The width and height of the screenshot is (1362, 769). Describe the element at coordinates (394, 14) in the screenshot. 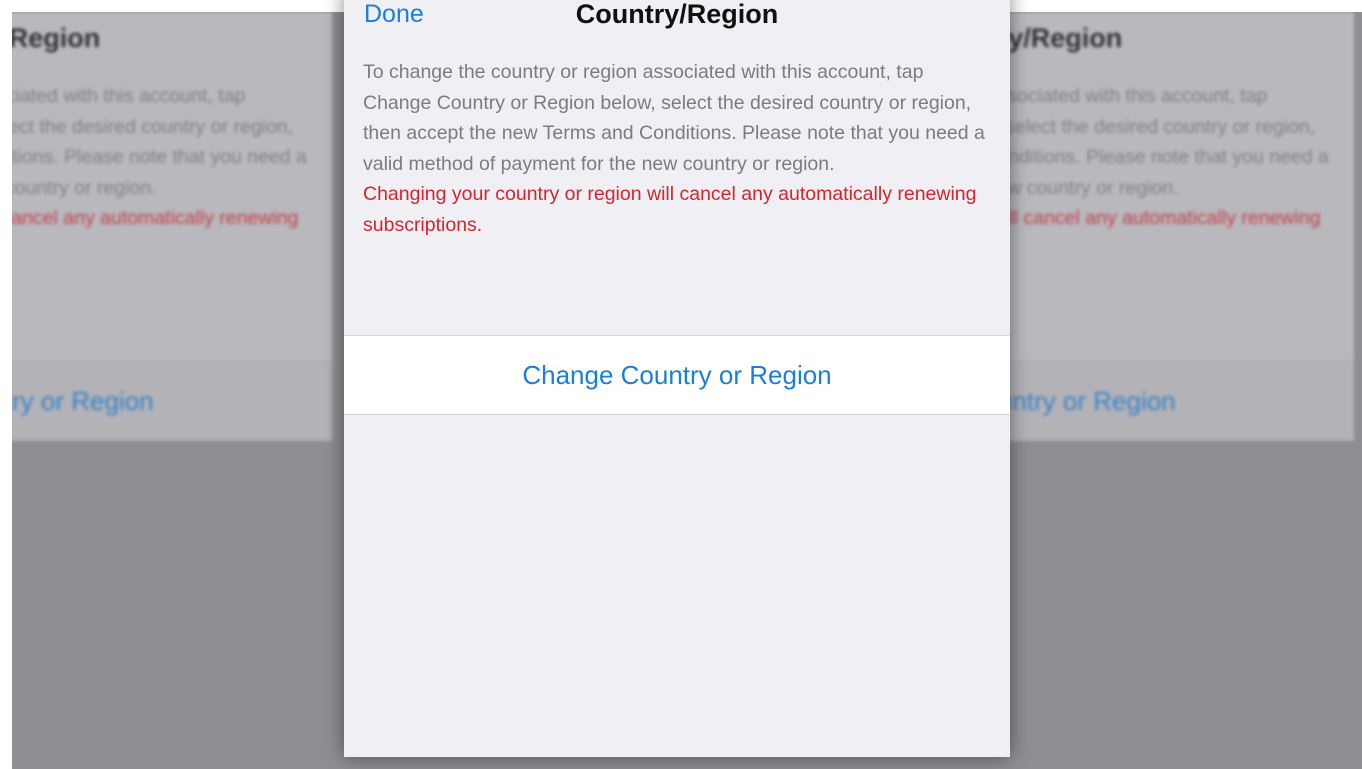

I see `done-button: Done` at that location.